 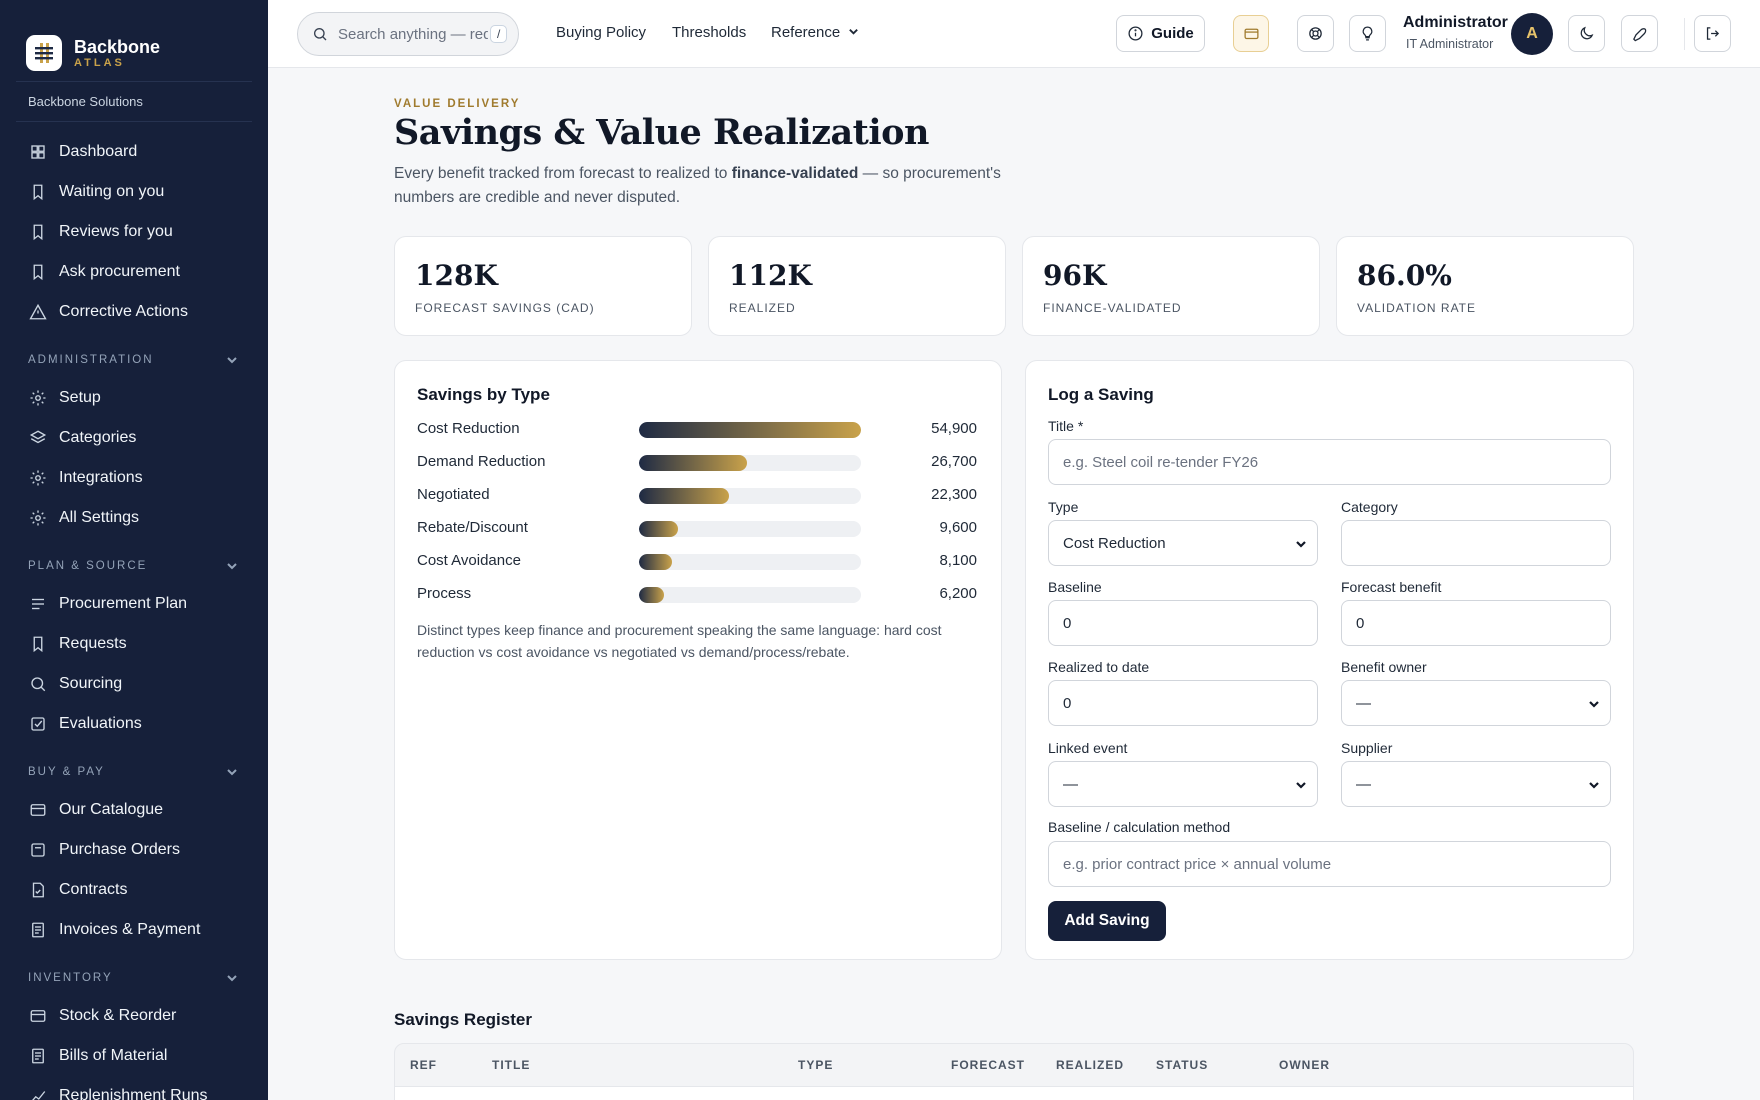 What do you see at coordinates (134, 684) in the screenshot?
I see `sidebar-item-sourcing: Sourcing` at bounding box center [134, 684].